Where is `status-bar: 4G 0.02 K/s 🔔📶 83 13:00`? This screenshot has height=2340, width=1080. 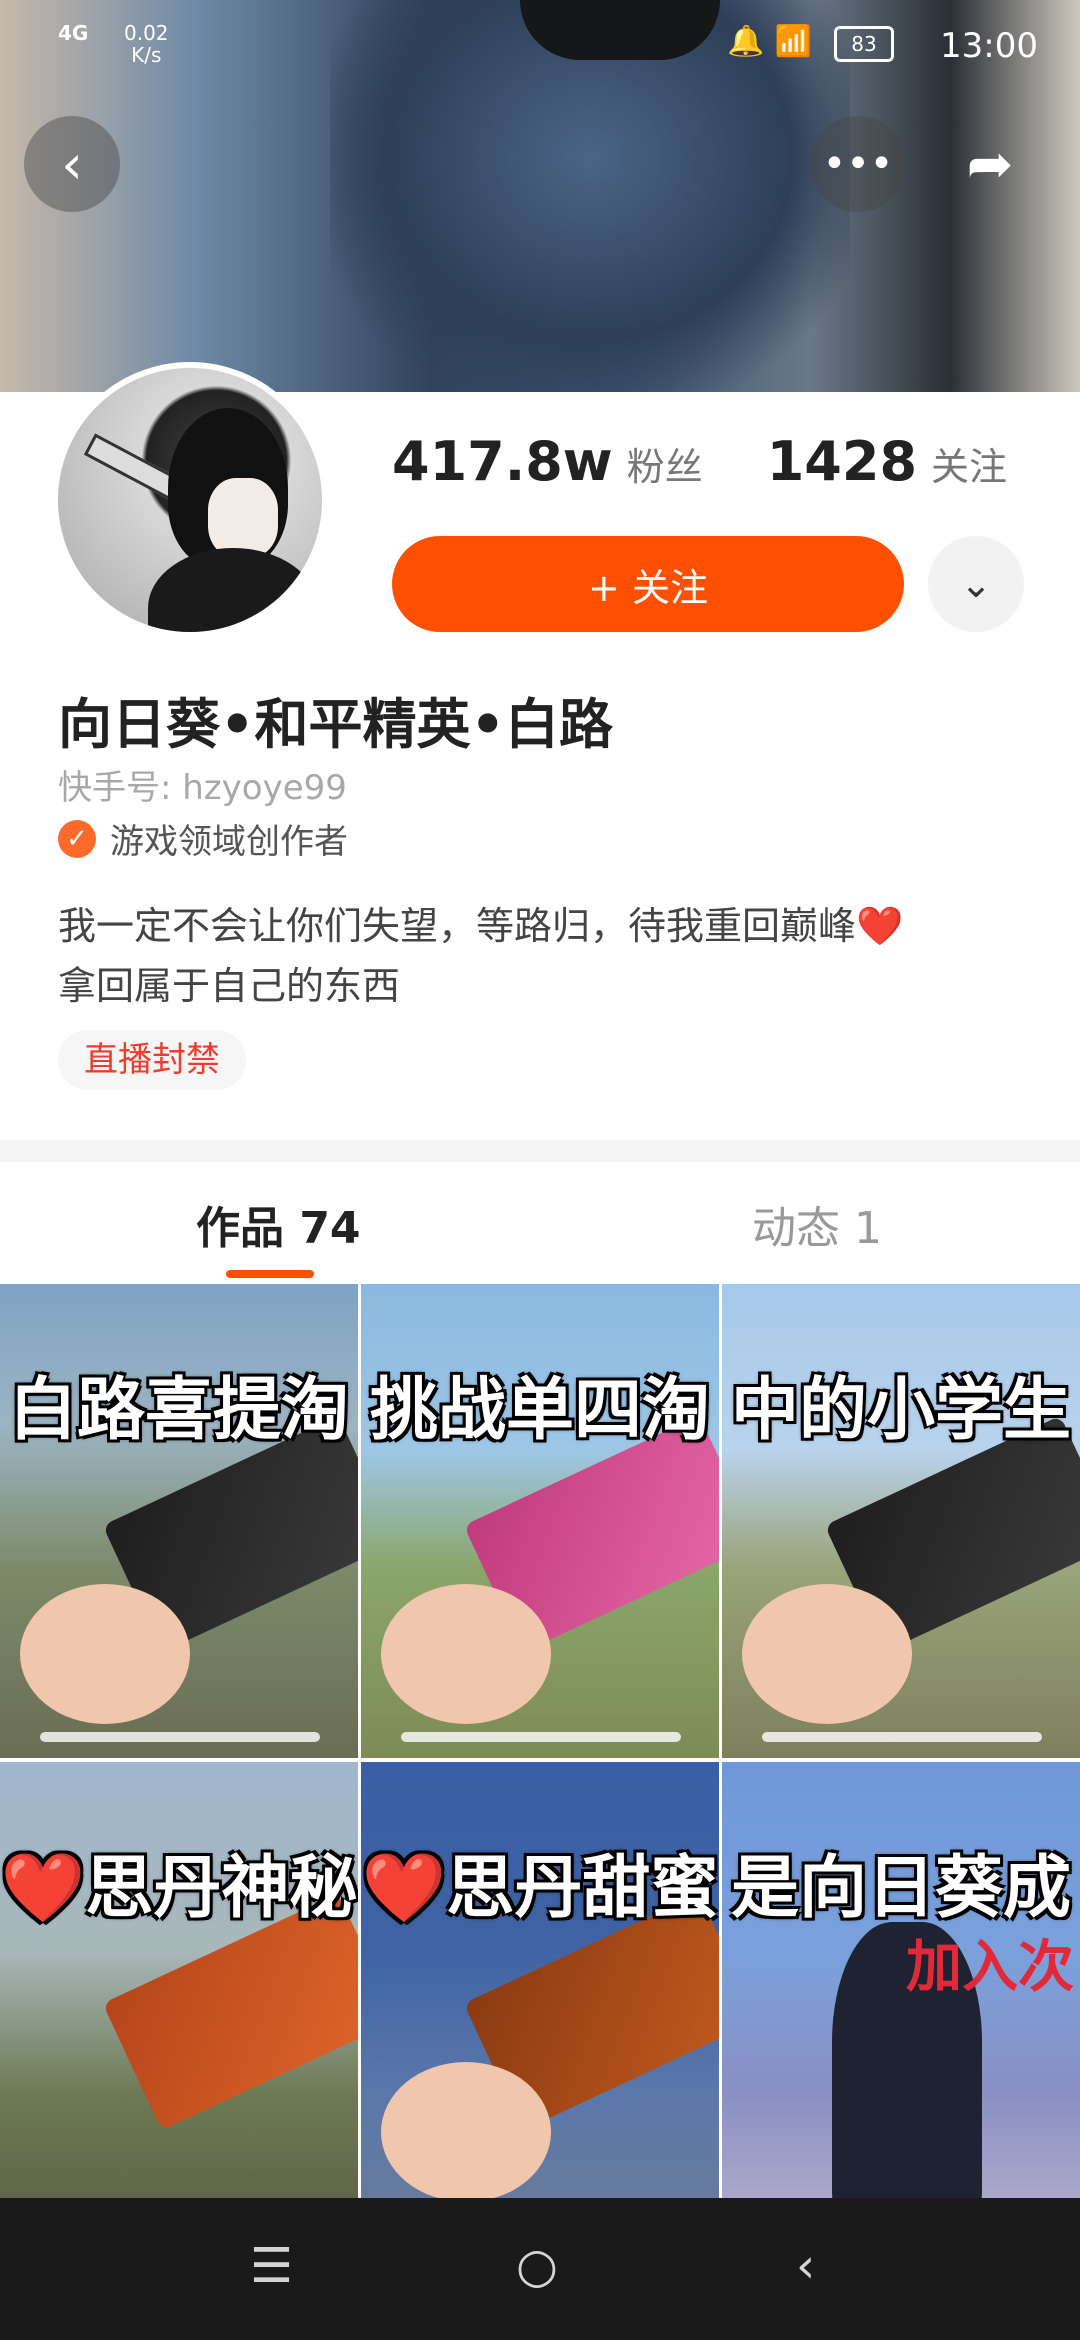 status-bar: 4G 0.02 K/s 🔔📶 83 13:00 is located at coordinates (540, 45).